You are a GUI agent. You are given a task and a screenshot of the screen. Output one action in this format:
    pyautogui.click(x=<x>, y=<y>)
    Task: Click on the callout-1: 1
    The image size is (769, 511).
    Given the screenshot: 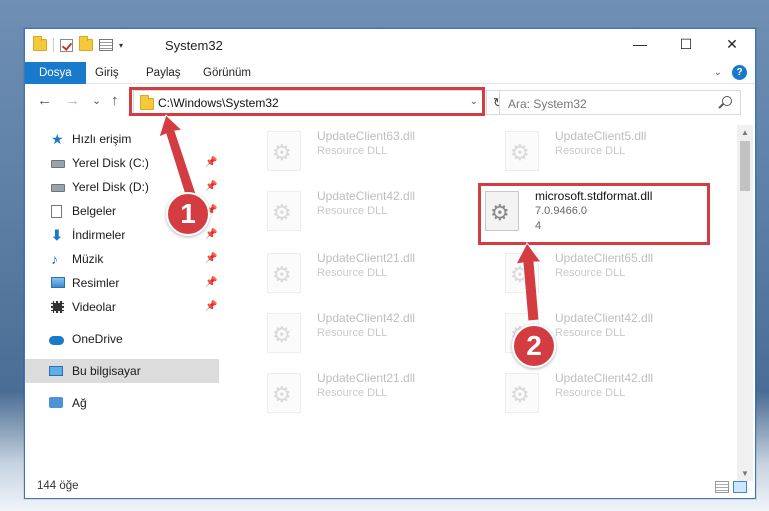 What is the action you would take?
    pyautogui.click(x=188, y=214)
    